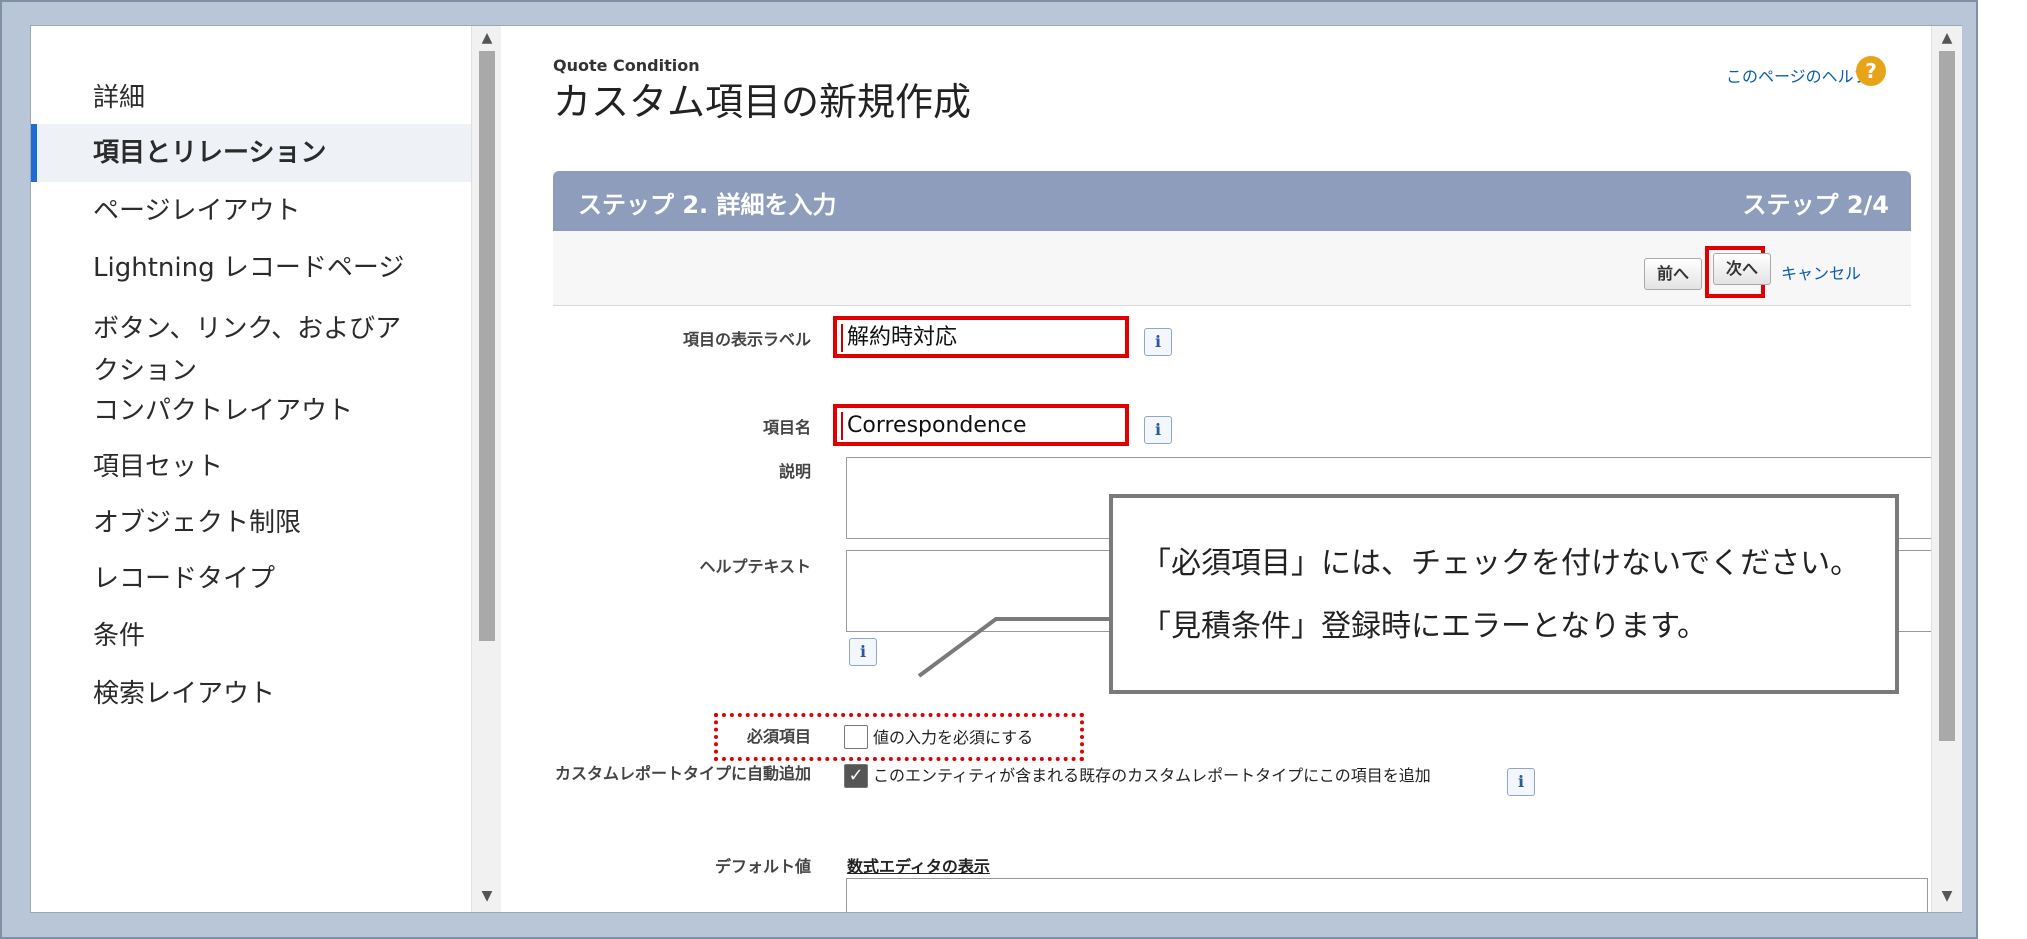 The height and width of the screenshot is (939, 2027). Describe the element at coordinates (762, 866) in the screenshot. I see `default-value-label: デフォルト値` at that location.